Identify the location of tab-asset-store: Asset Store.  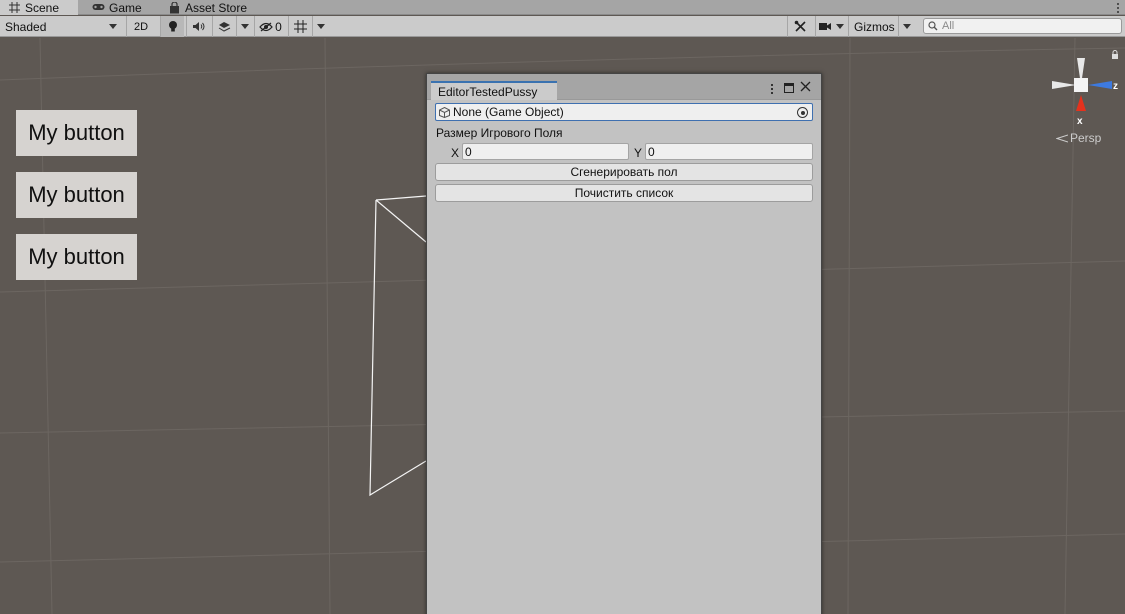
(210, 7).